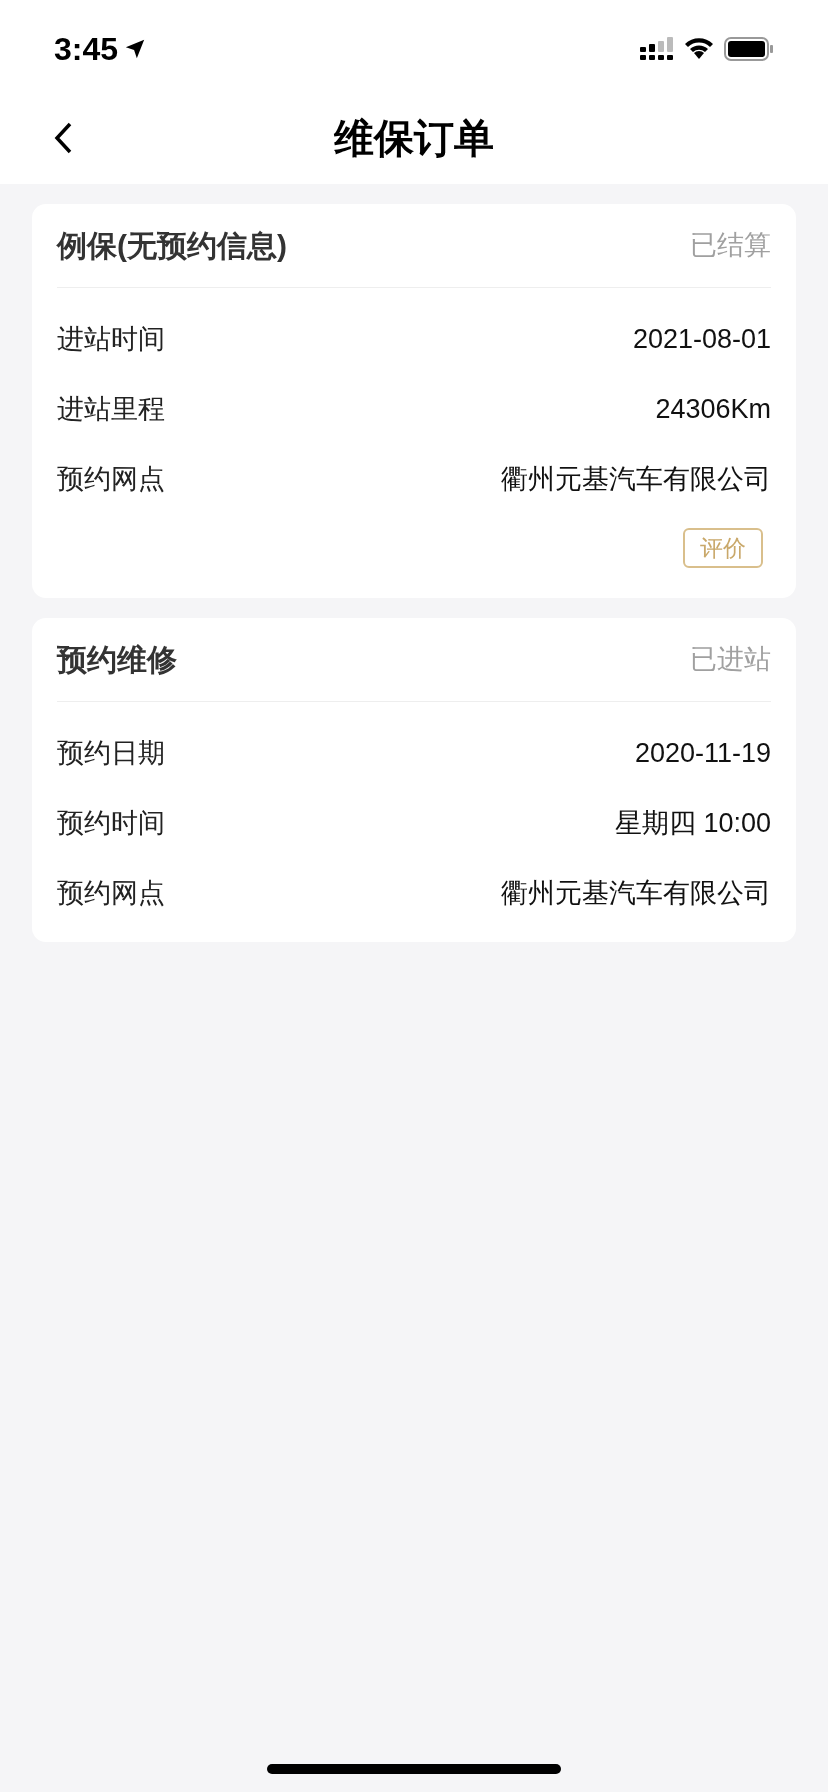  What do you see at coordinates (111, 823) in the screenshot?
I see `field-label: 预约时间` at bounding box center [111, 823].